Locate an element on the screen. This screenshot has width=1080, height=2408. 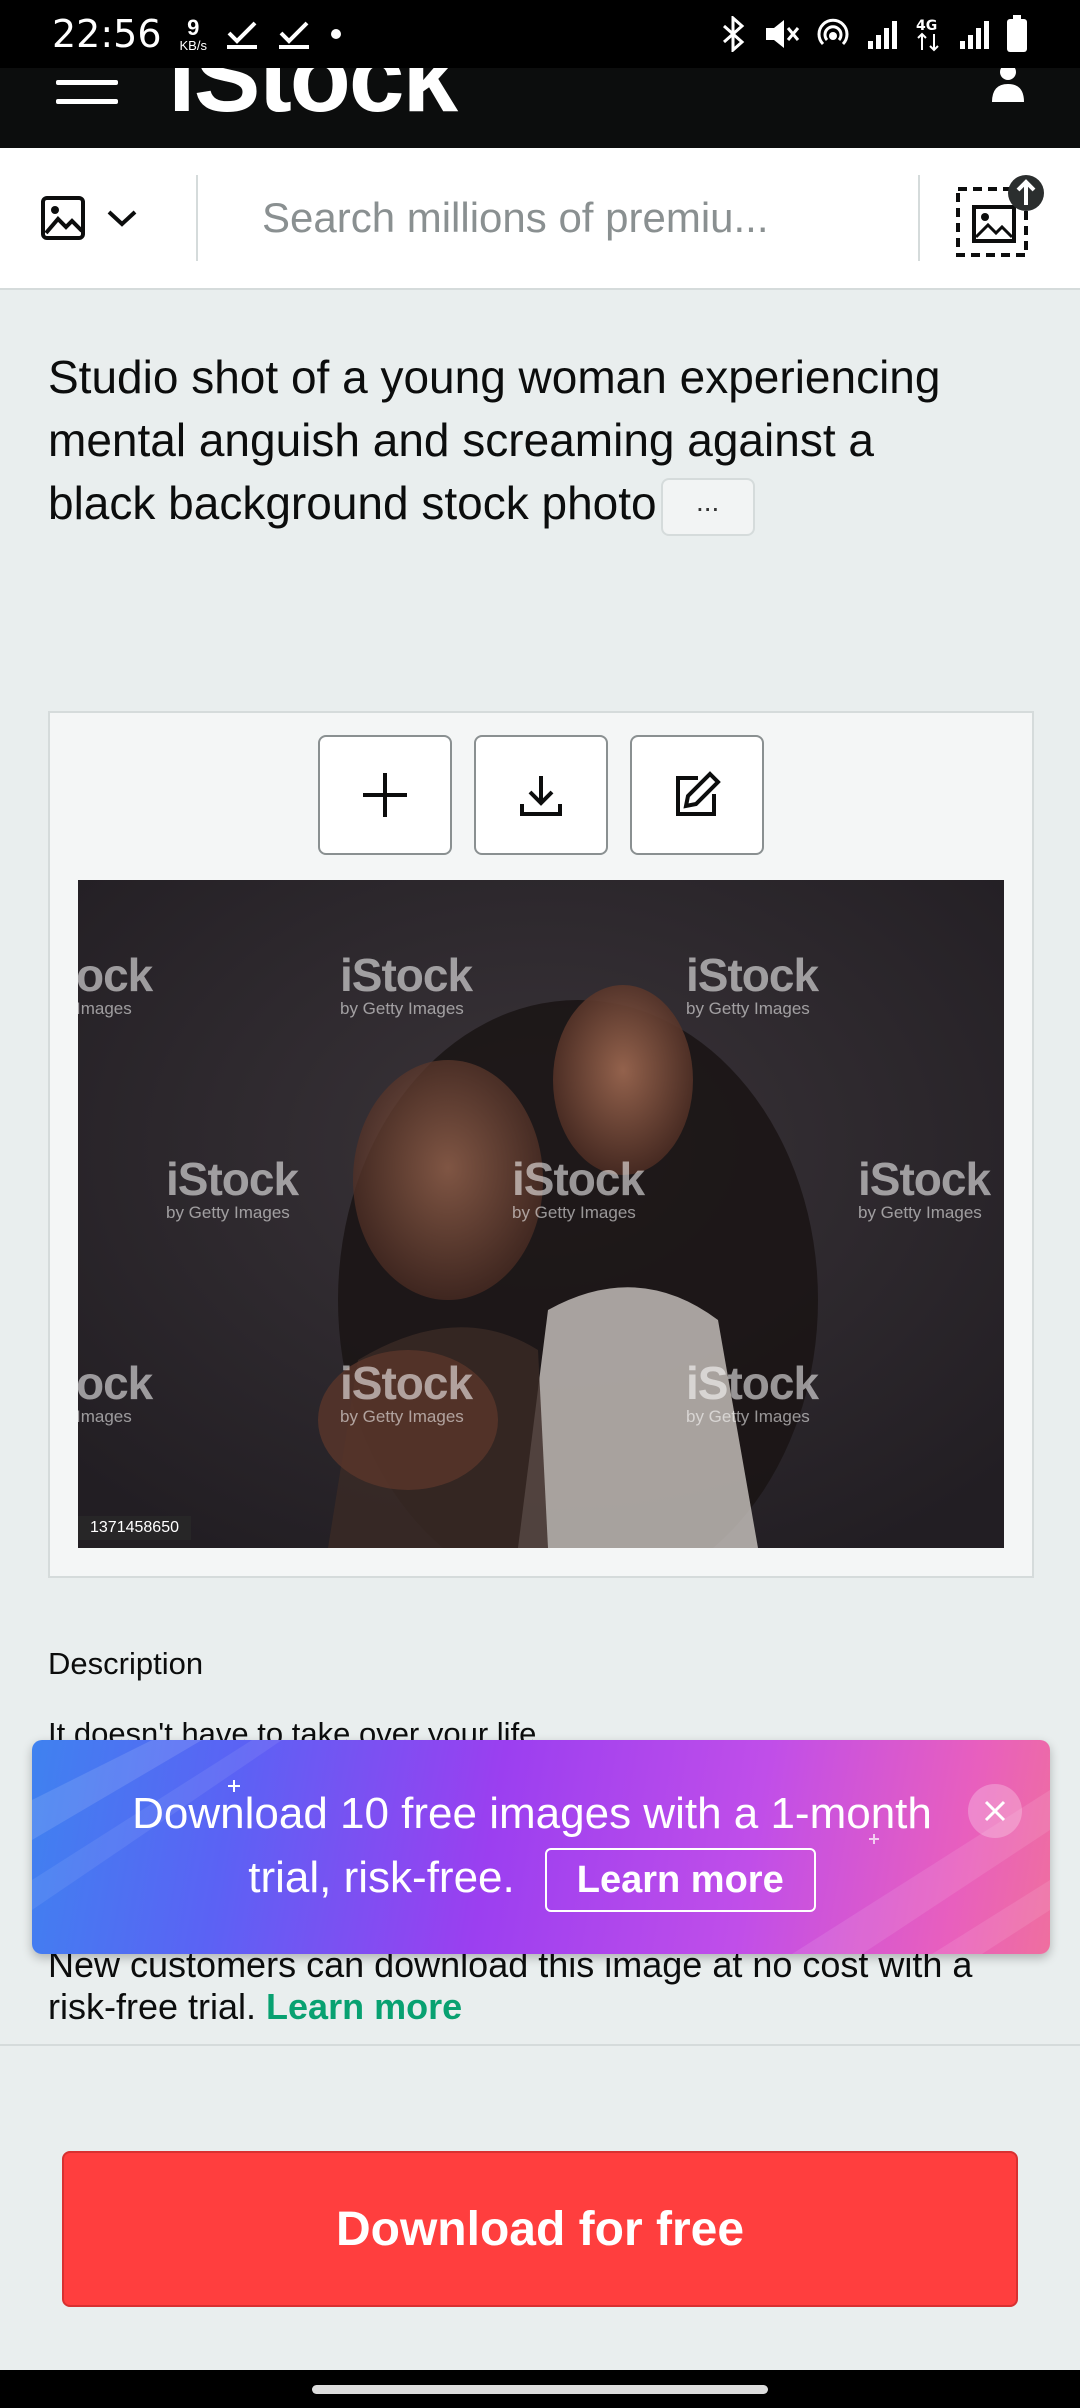
battery-icon is located at coordinates (1017, 33).